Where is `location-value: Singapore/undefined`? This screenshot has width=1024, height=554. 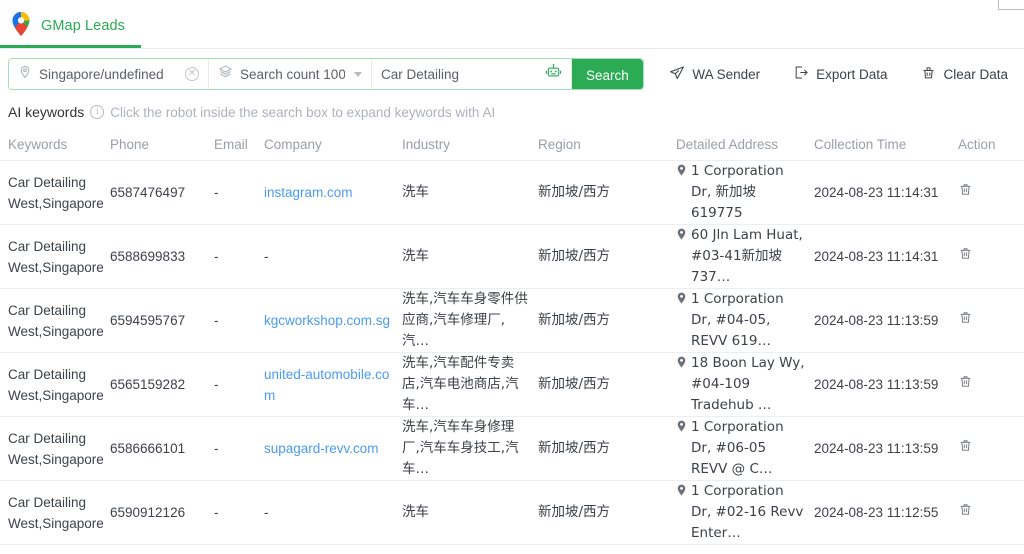 location-value: Singapore/undefined is located at coordinates (101, 74).